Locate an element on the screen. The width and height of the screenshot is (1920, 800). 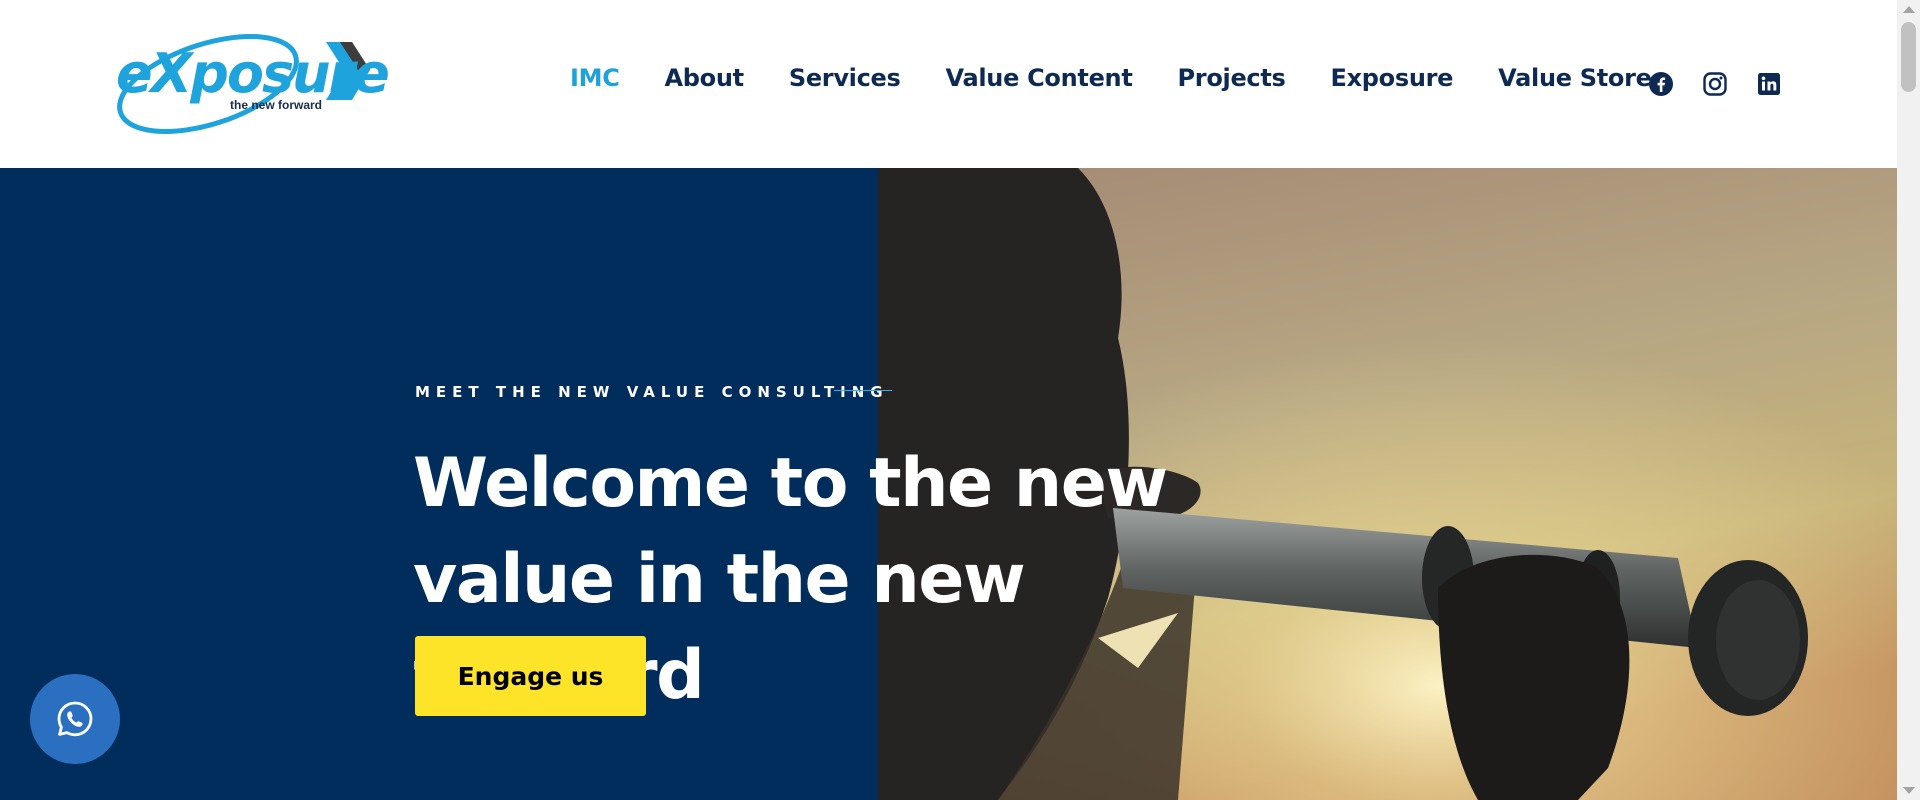
logo-tagline: the new forward is located at coordinates (276, 105).